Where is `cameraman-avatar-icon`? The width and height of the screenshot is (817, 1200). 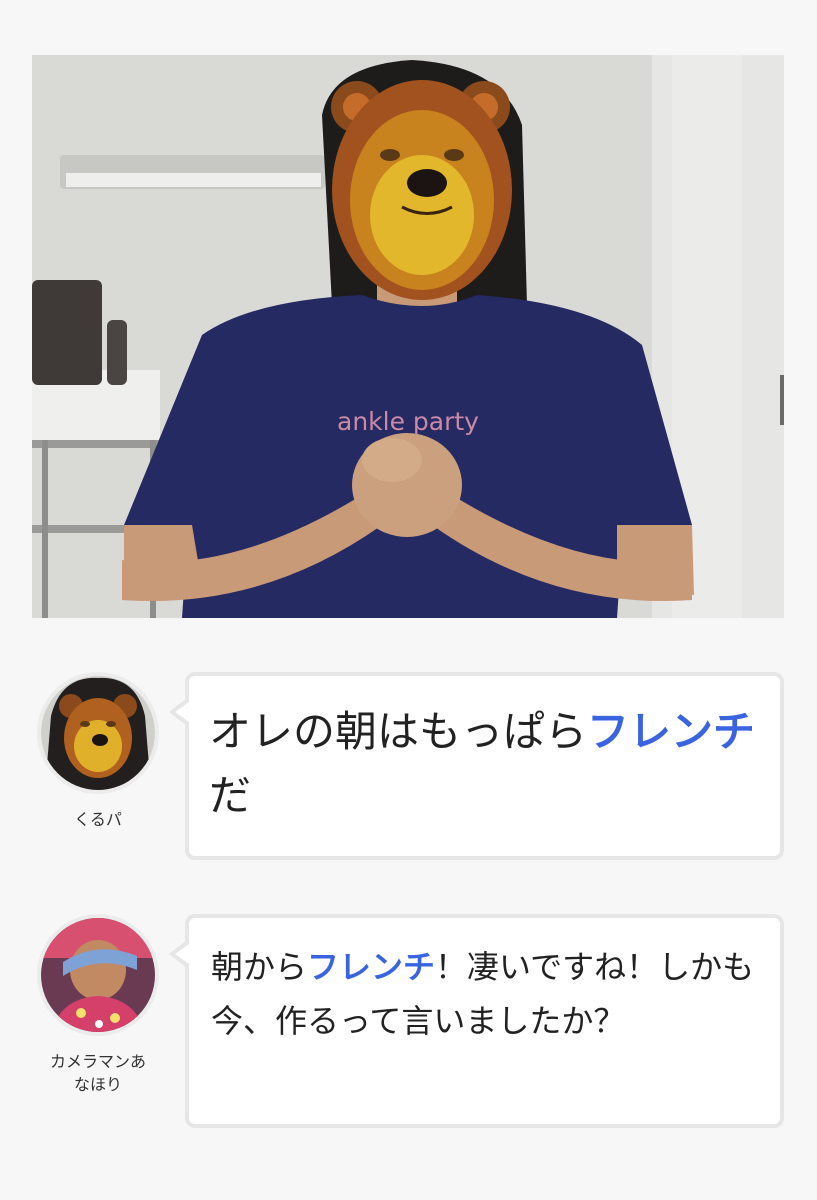
cameraman-avatar-icon is located at coordinates (98, 975).